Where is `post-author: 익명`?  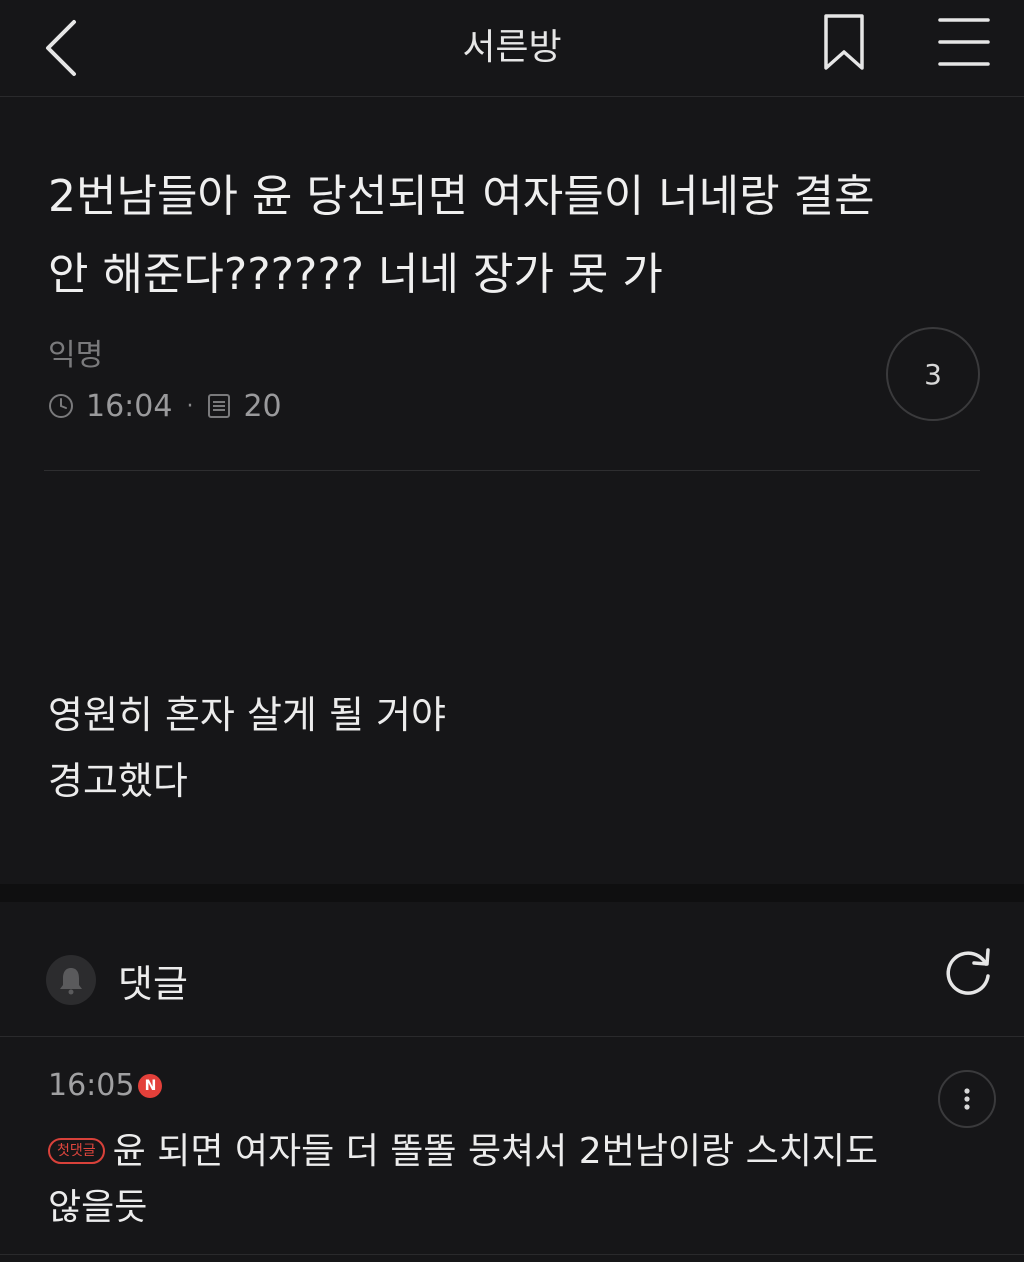 post-author: 익명 is located at coordinates (76, 355).